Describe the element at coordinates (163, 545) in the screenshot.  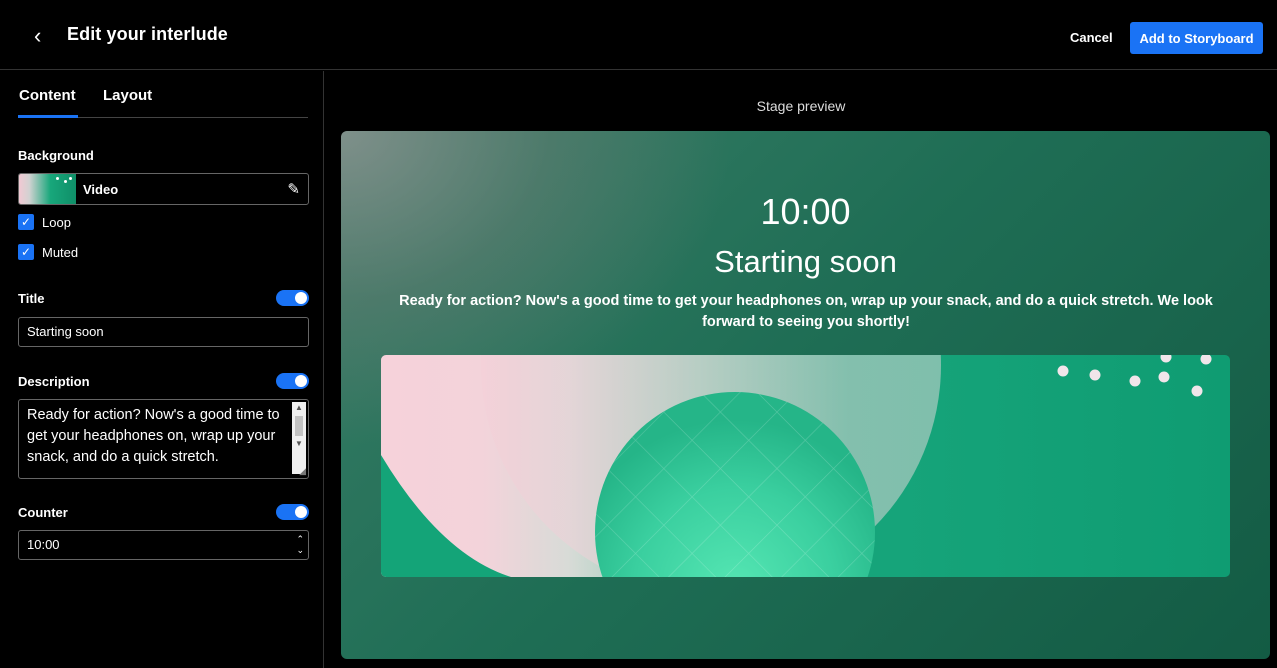
I see `counter-input: 10:00 ⌃ ⌄` at that location.